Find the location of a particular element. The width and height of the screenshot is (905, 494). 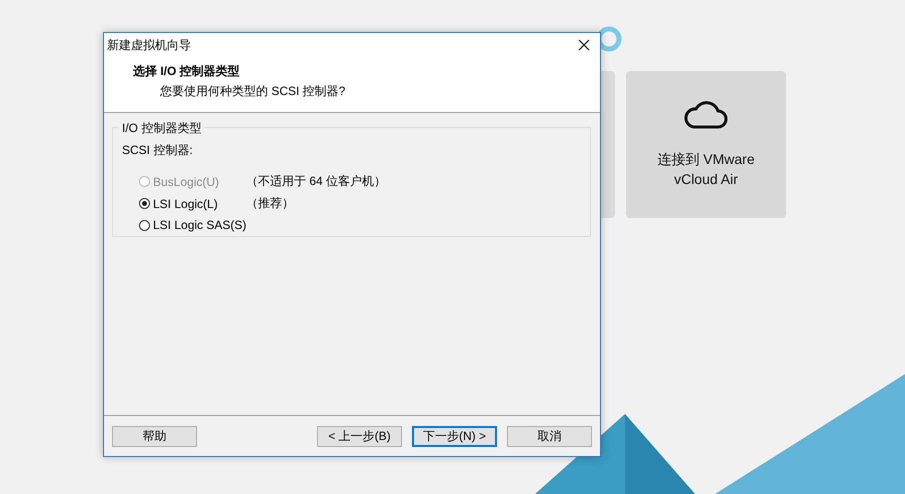

close-icon is located at coordinates (584, 45).